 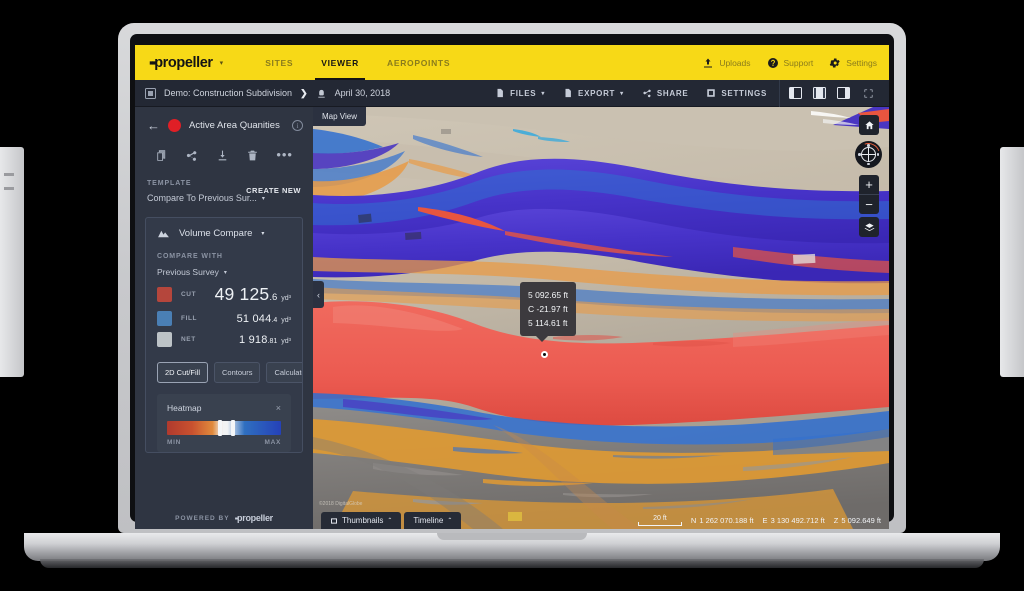 What do you see at coordinates (222, 155) in the screenshot?
I see `download-icon` at bounding box center [222, 155].